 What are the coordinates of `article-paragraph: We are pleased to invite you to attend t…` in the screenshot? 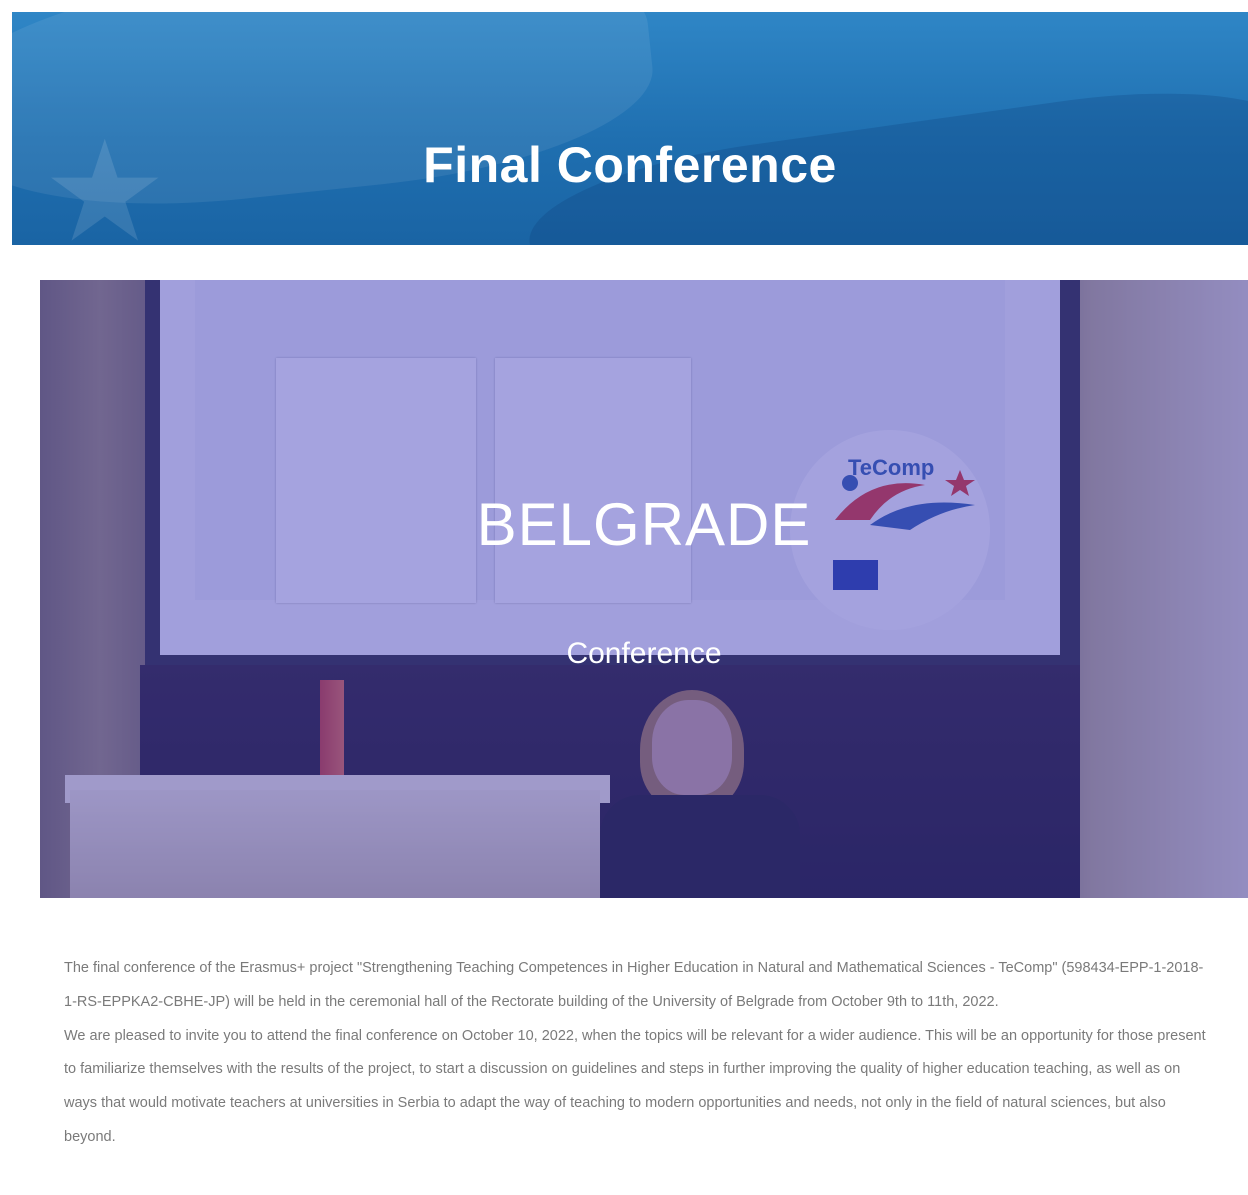 It's located at (635, 1086).